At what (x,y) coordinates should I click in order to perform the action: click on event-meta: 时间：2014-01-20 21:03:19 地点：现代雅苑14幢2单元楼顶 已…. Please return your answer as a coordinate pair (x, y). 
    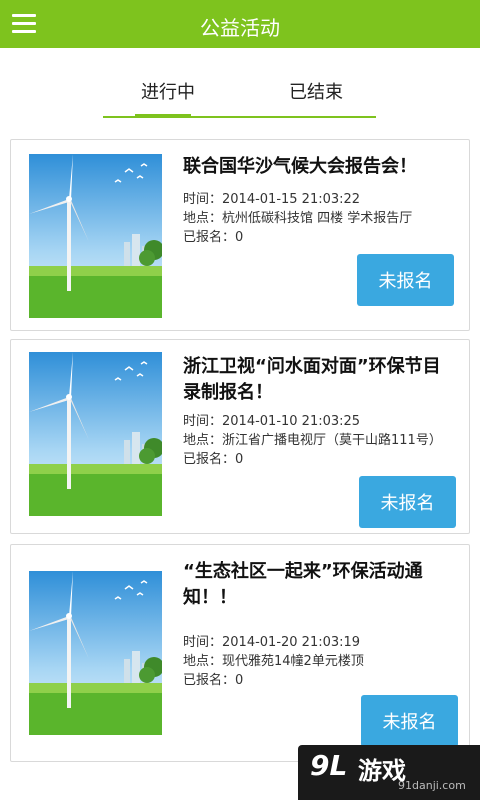
    Looking at the image, I should click on (323, 661).